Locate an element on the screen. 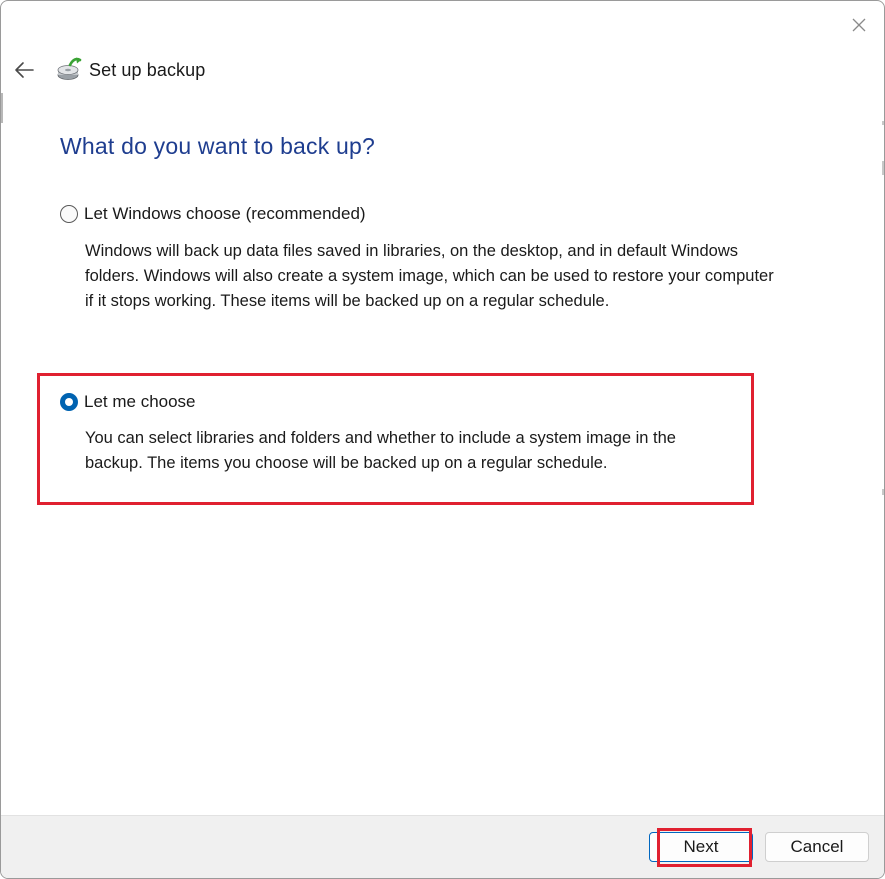 This screenshot has height=879, width=885. back-button is located at coordinates (24, 70).